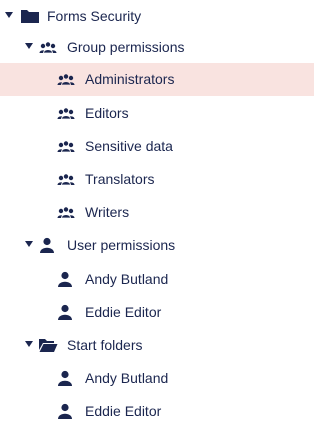  What do you see at coordinates (157, 16) in the screenshot?
I see `tree-item-forms-security: Forms Security` at bounding box center [157, 16].